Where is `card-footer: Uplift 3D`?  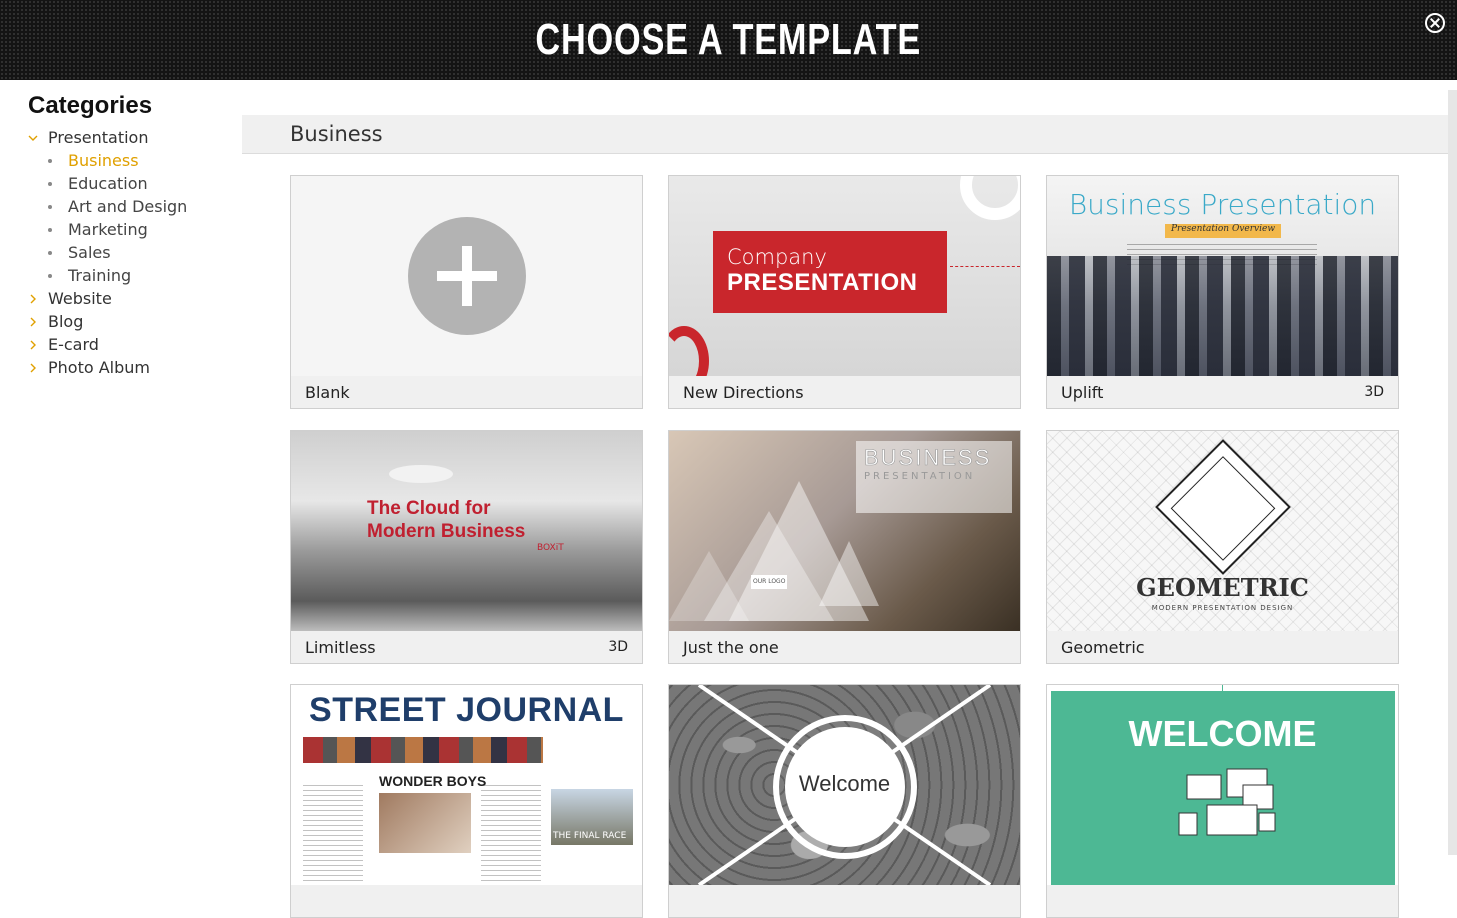 card-footer: Uplift 3D is located at coordinates (1222, 392).